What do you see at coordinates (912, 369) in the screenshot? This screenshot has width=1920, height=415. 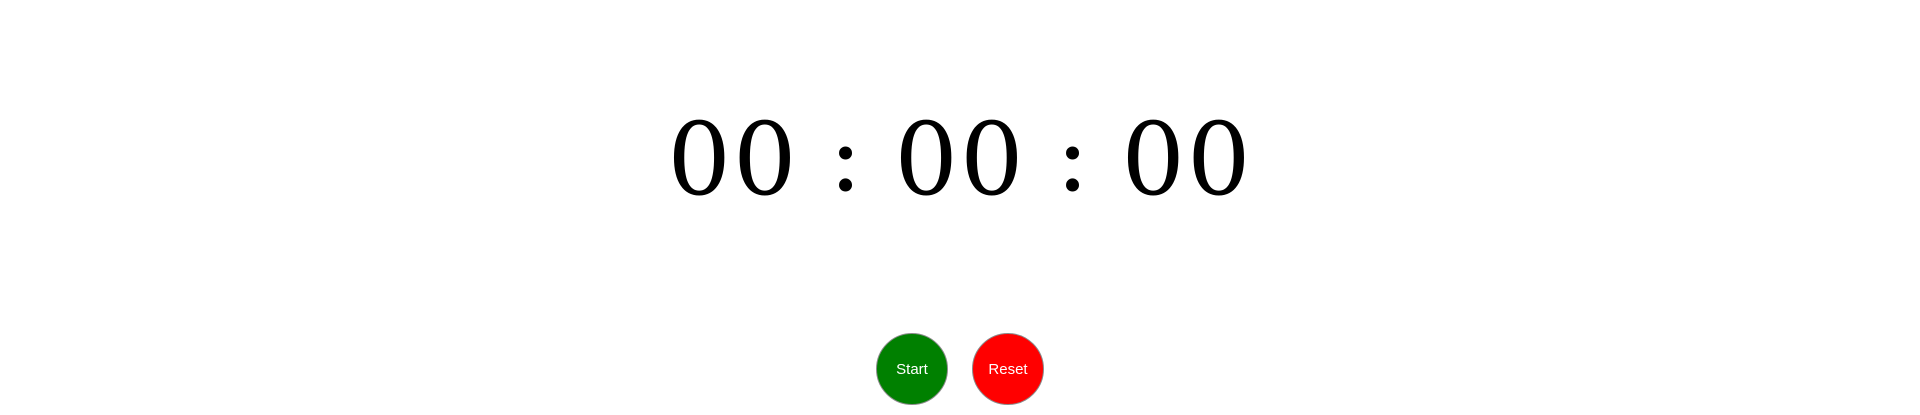 I see `start-button: Start` at bounding box center [912, 369].